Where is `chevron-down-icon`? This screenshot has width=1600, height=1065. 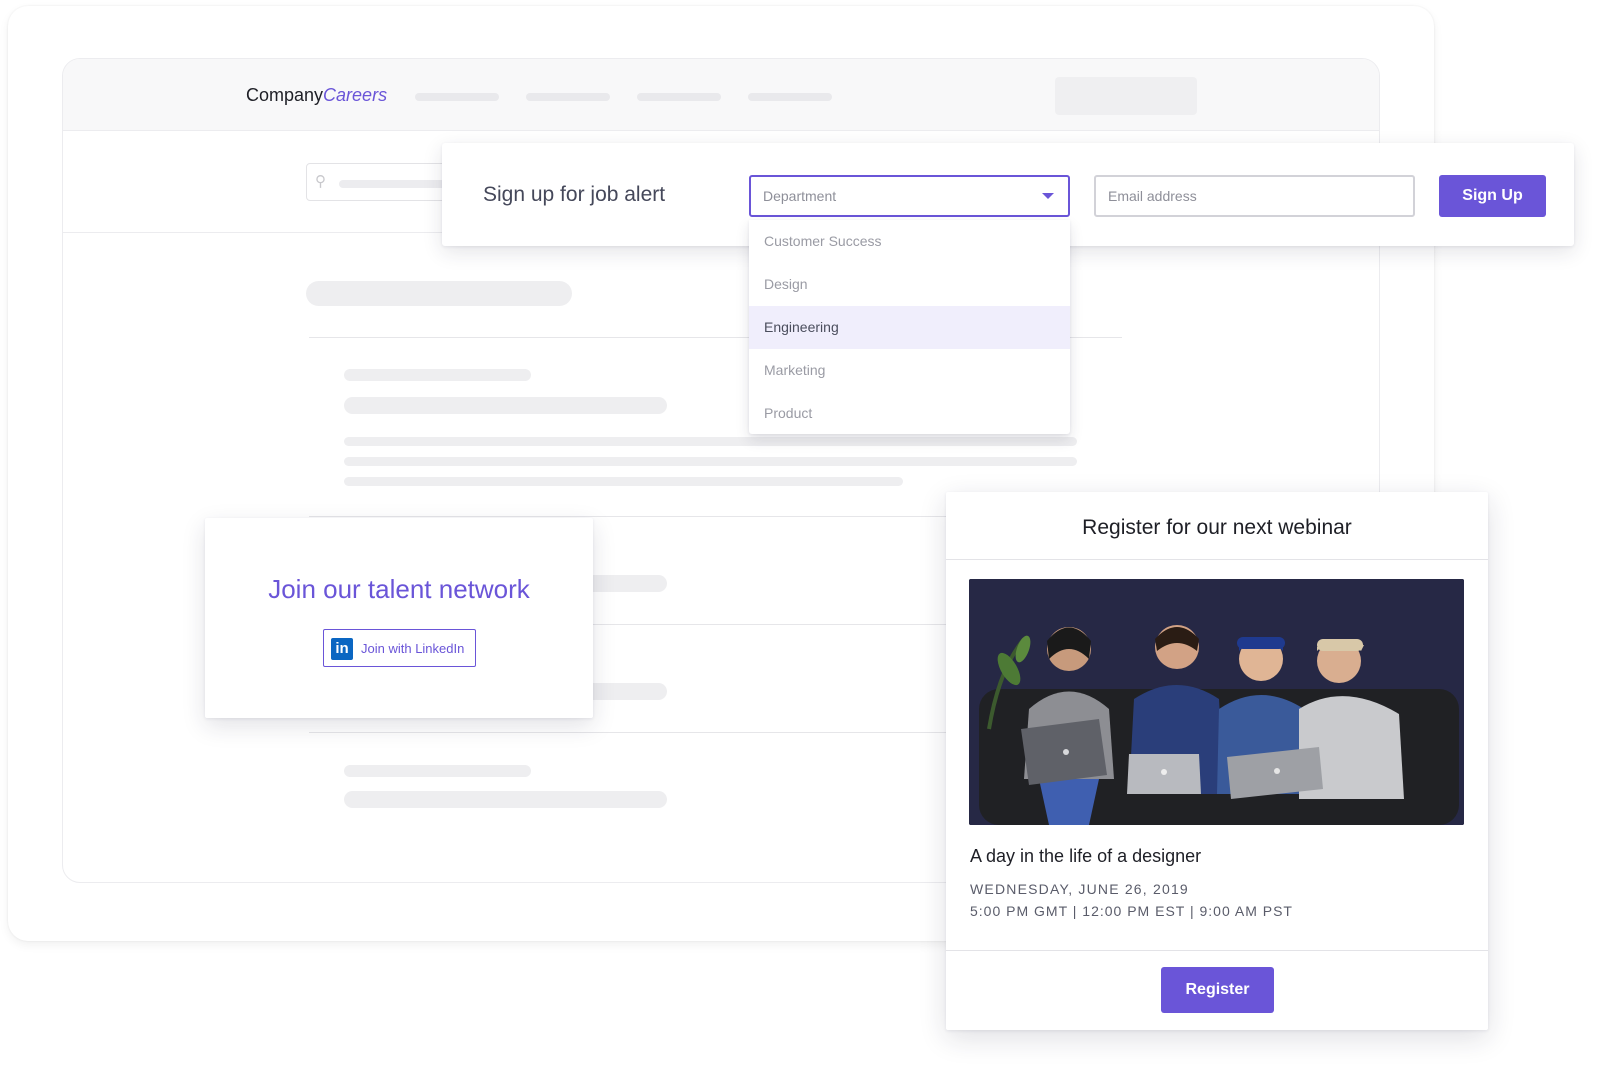
chevron-down-icon is located at coordinates (1048, 196).